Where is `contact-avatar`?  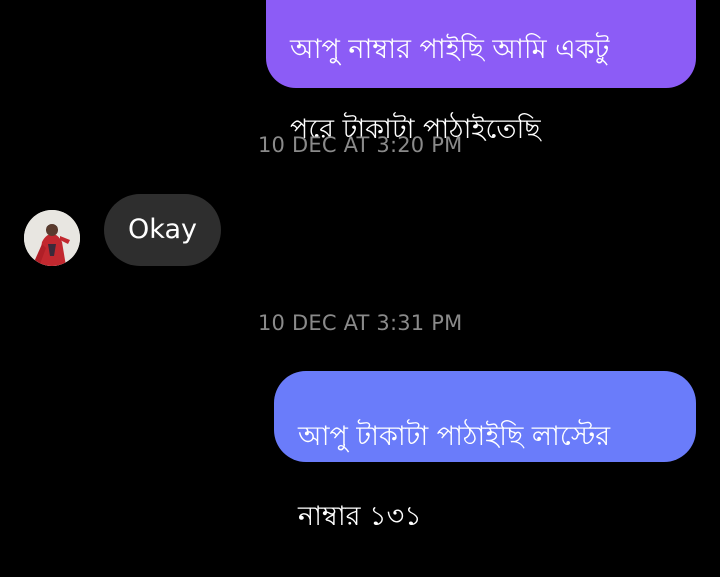 contact-avatar is located at coordinates (52, 238).